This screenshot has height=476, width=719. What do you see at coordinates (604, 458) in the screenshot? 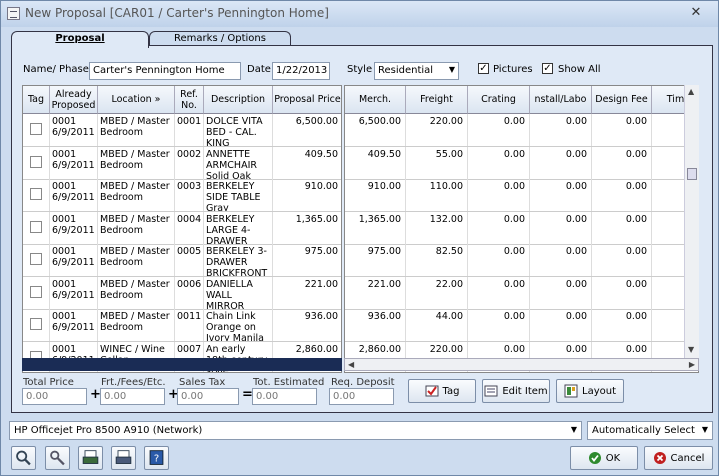
I see `ok-button: OK` at bounding box center [604, 458].